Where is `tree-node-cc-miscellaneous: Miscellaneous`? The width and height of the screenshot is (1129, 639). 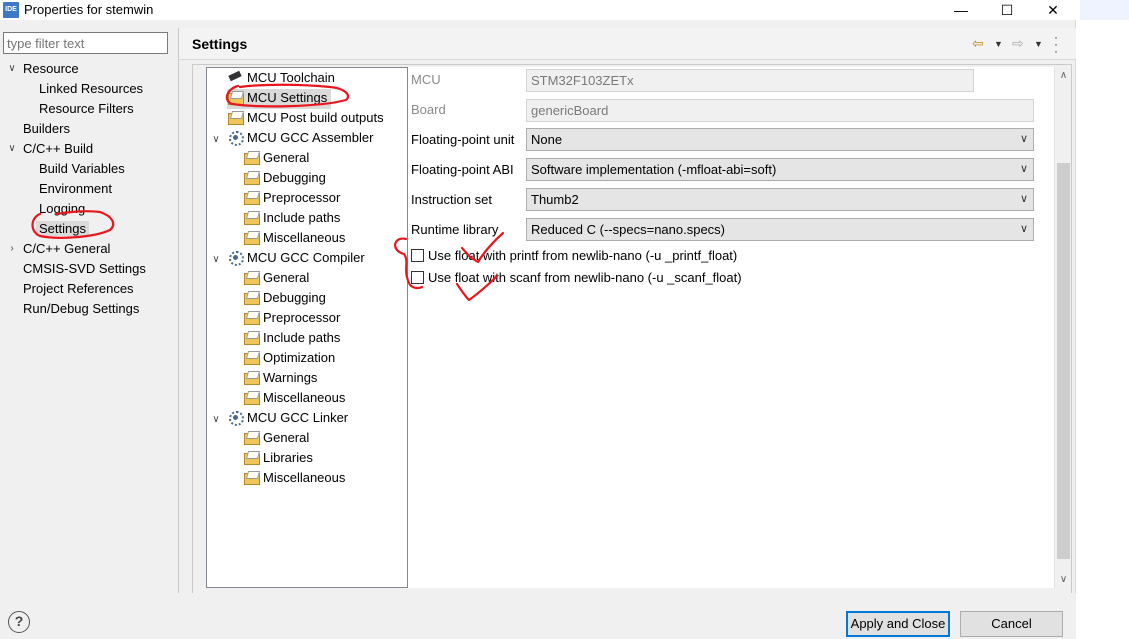 tree-node-cc-miscellaneous: Miscellaneous is located at coordinates (294, 399).